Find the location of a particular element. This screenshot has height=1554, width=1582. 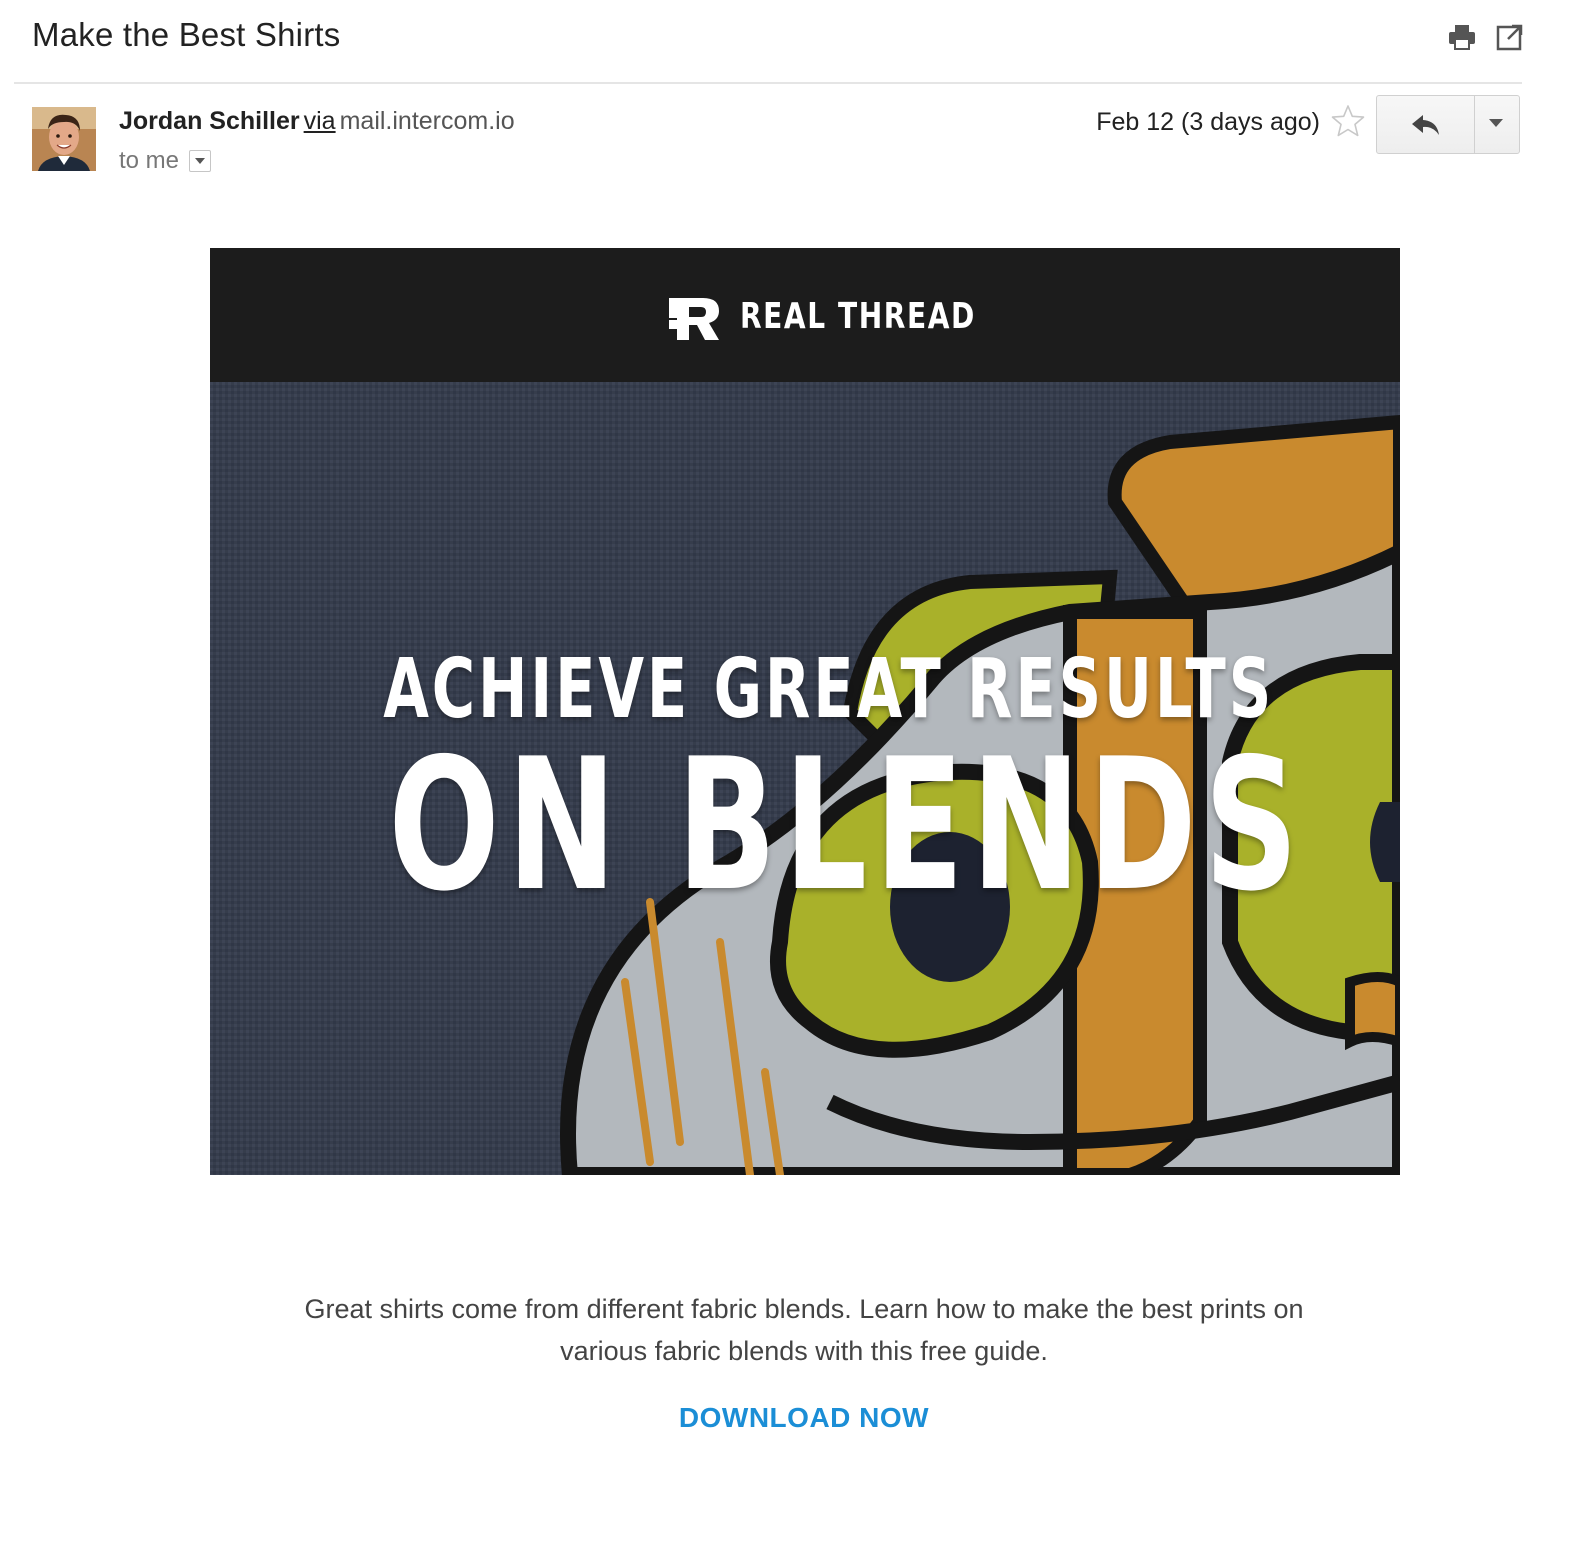

more-actions-dropdown is located at coordinates (1497, 124).